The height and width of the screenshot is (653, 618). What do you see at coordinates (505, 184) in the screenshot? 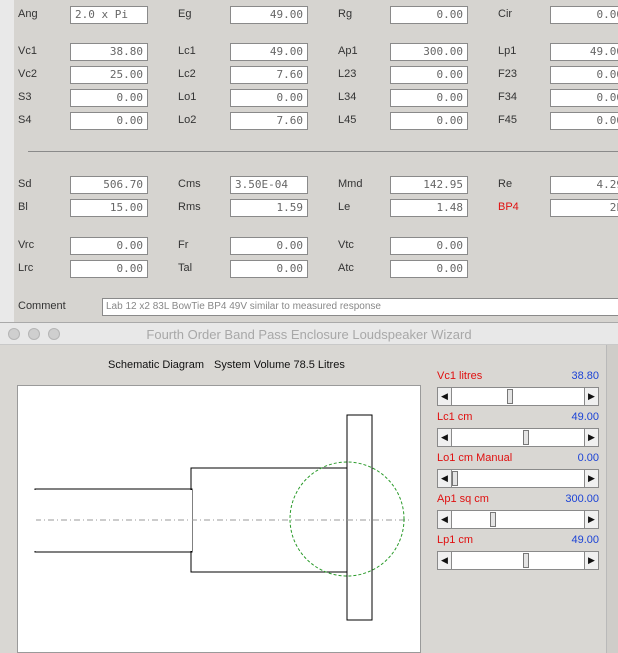
I see `param-label-re: Re` at bounding box center [505, 184].